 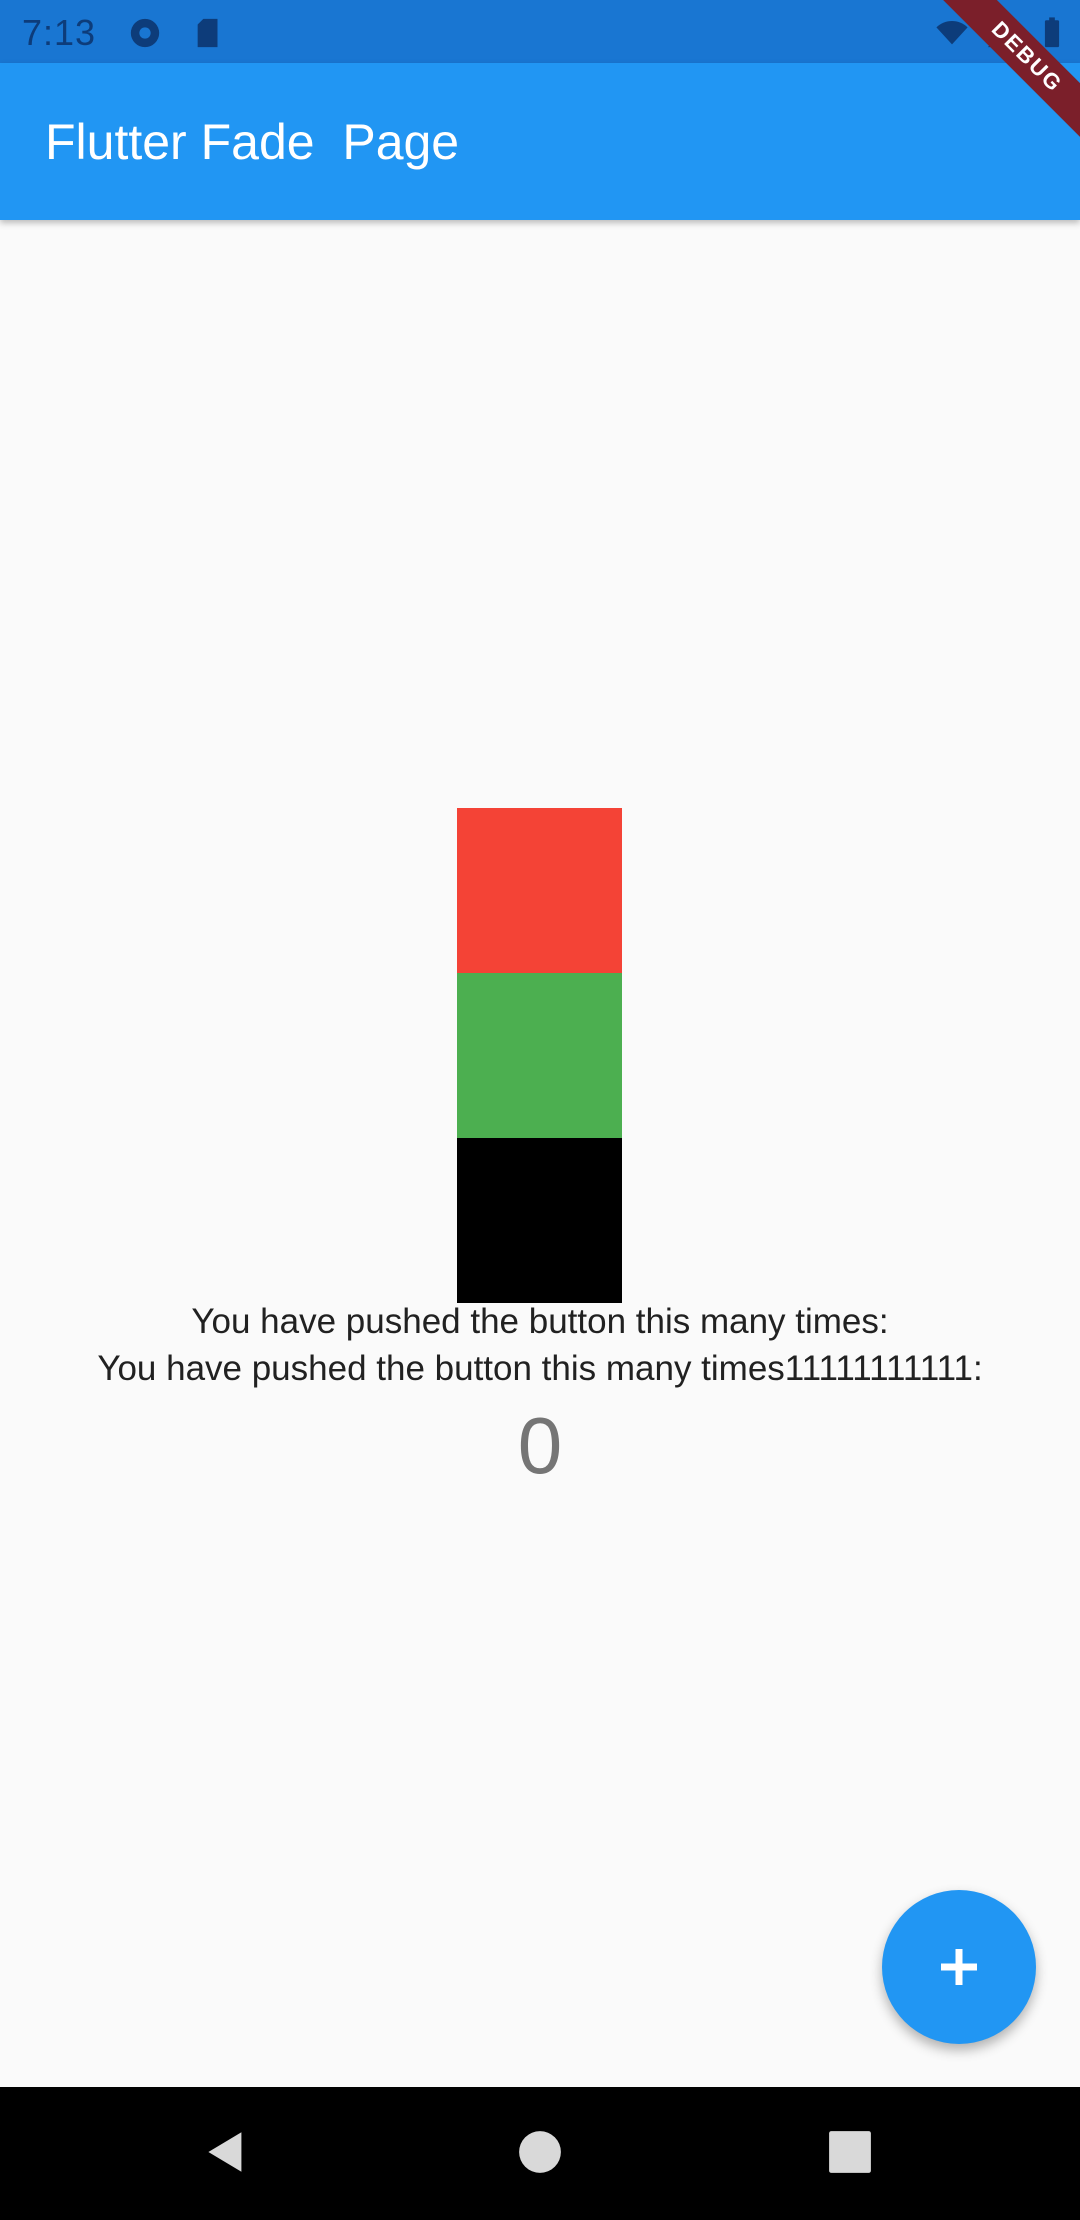 I want to click on increment-button, so click(x=959, y=1967).